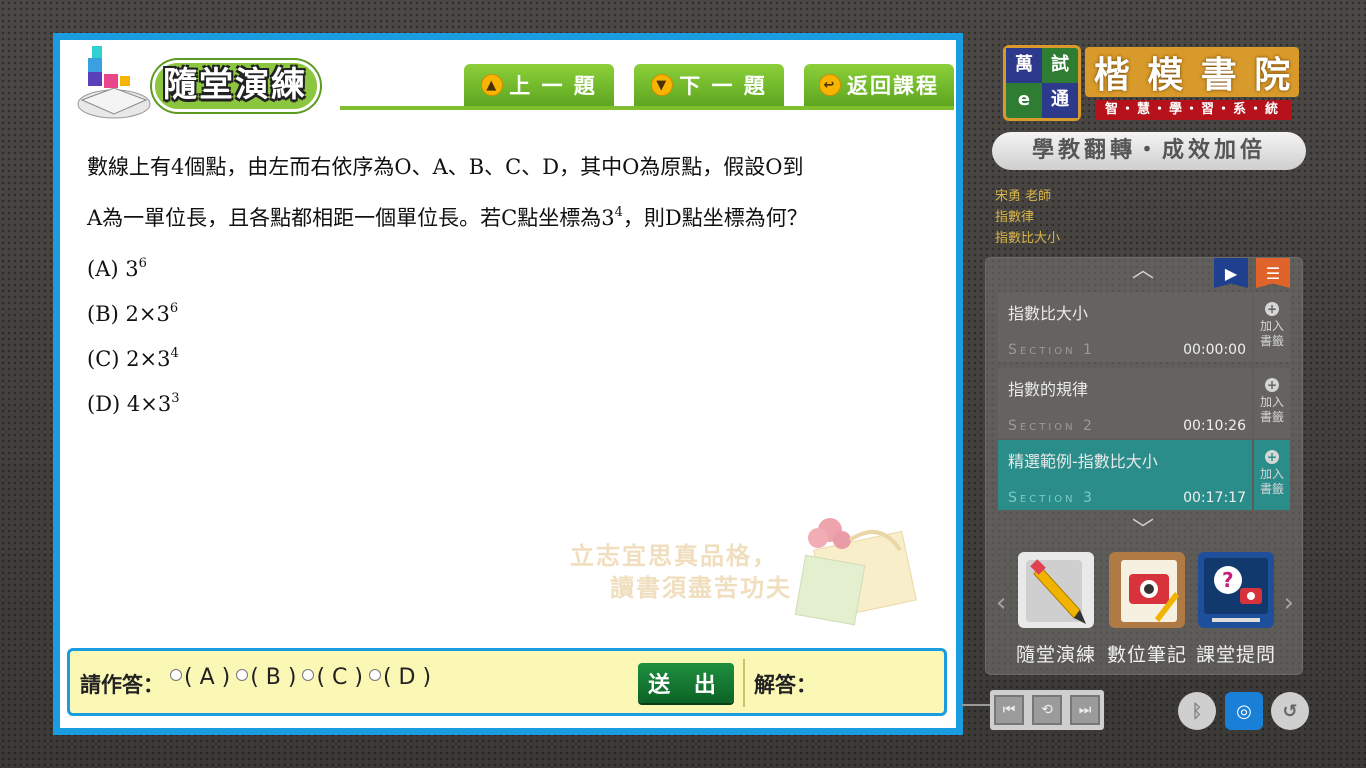  Describe the element at coordinates (174, 308) in the screenshot. I see `option-b-exponent: 6` at that location.